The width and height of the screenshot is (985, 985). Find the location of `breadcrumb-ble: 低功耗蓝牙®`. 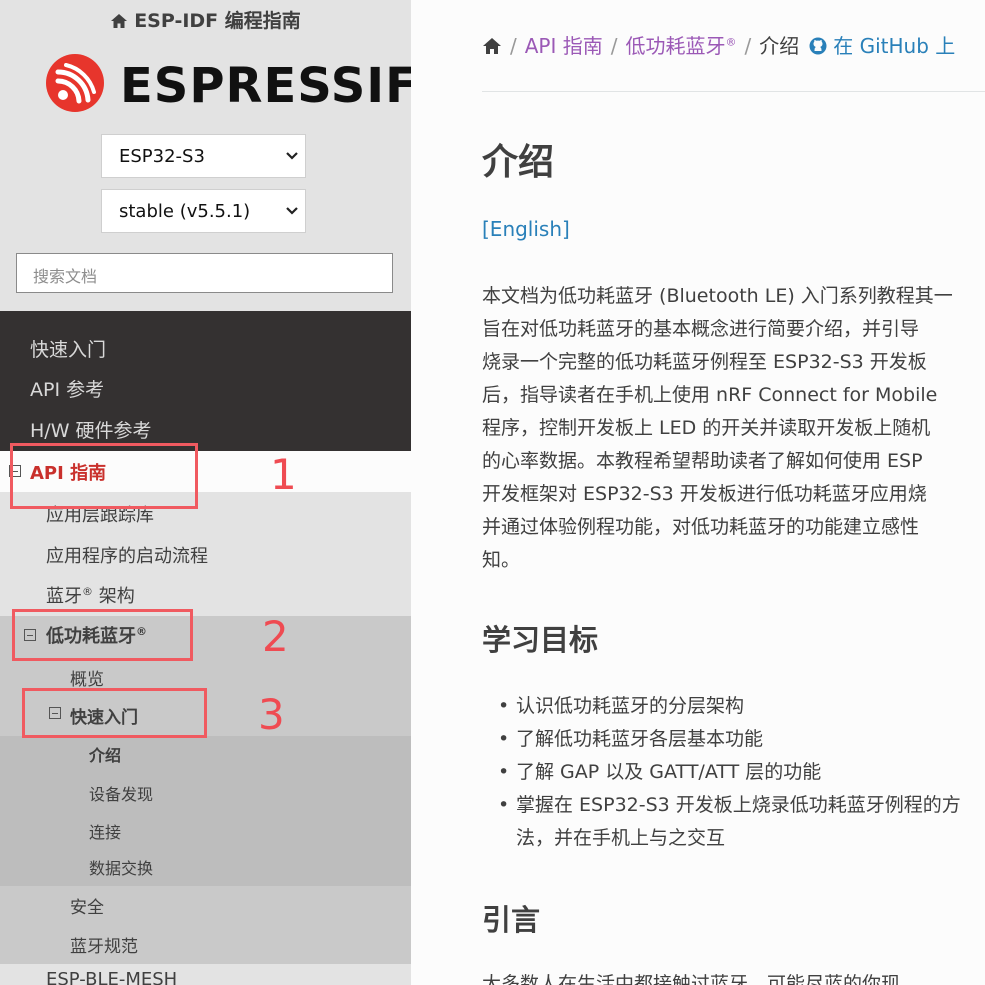

breadcrumb-ble: 低功耗蓝牙® is located at coordinates (681, 46).